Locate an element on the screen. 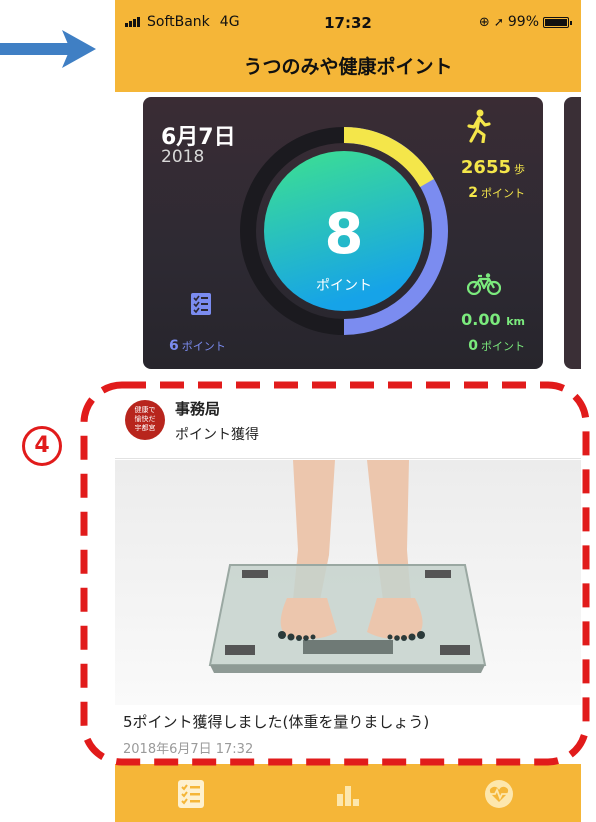 This screenshot has width=596, height=822. list-icon is located at coordinates (191, 794).